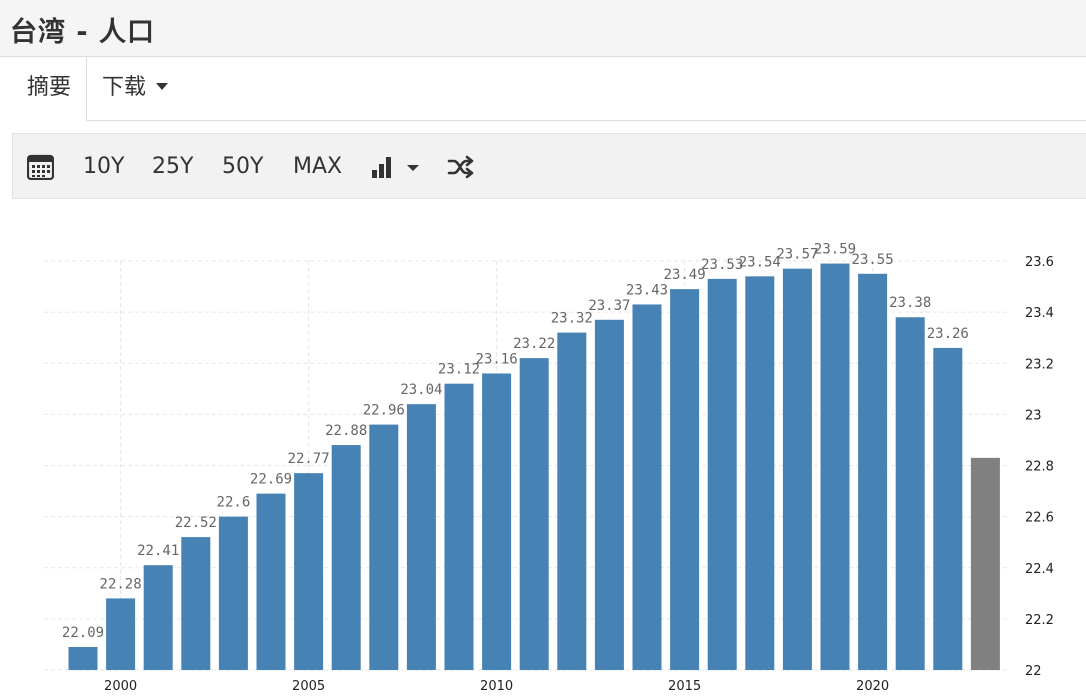  I want to click on y-tick-label: 23.2, so click(1039, 364).